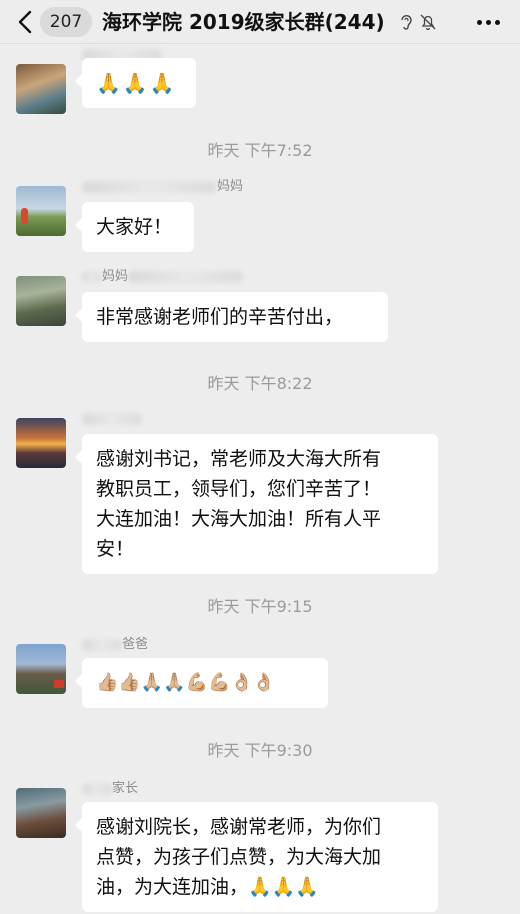 This screenshot has width=520, height=914. Describe the element at coordinates (239, 827) in the screenshot. I see `message-line: 感谢刘院长，感谢常老师，为你们` at that location.